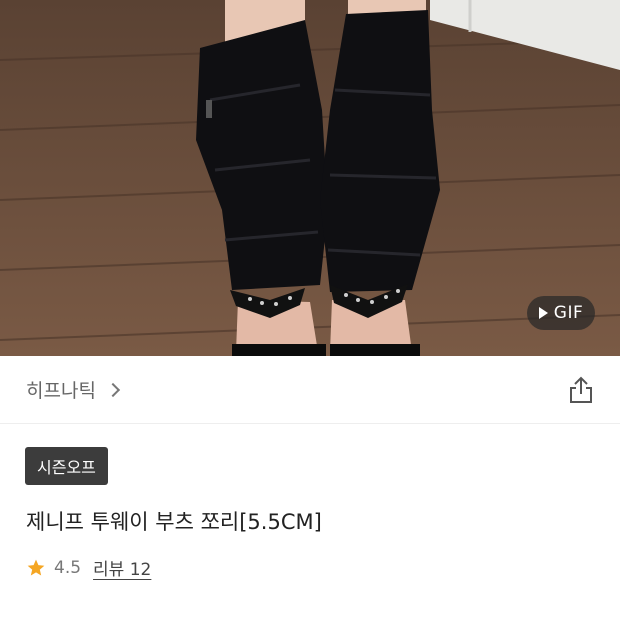  Describe the element at coordinates (112, 389) in the screenshot. I see `chevron-right-icon` at that location.